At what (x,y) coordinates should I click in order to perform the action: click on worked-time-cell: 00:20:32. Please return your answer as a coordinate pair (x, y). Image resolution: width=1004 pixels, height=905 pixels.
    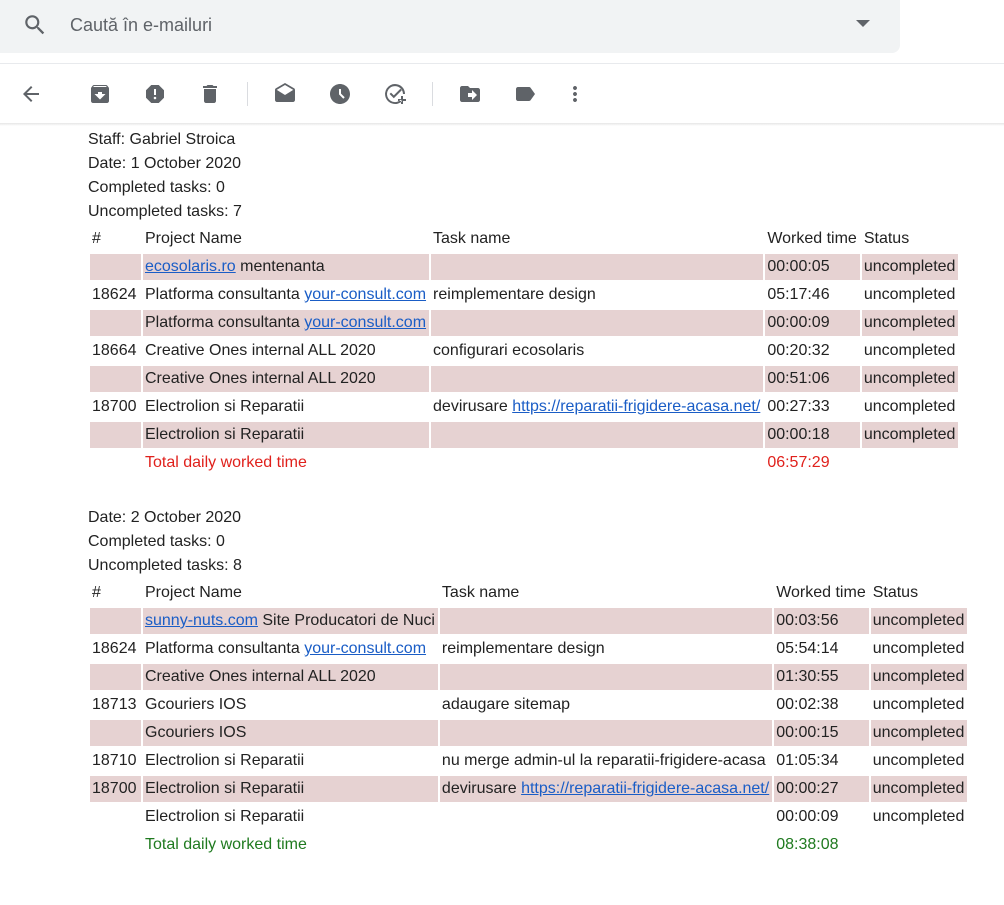
    Looking at the image, I should click on (798, 350).